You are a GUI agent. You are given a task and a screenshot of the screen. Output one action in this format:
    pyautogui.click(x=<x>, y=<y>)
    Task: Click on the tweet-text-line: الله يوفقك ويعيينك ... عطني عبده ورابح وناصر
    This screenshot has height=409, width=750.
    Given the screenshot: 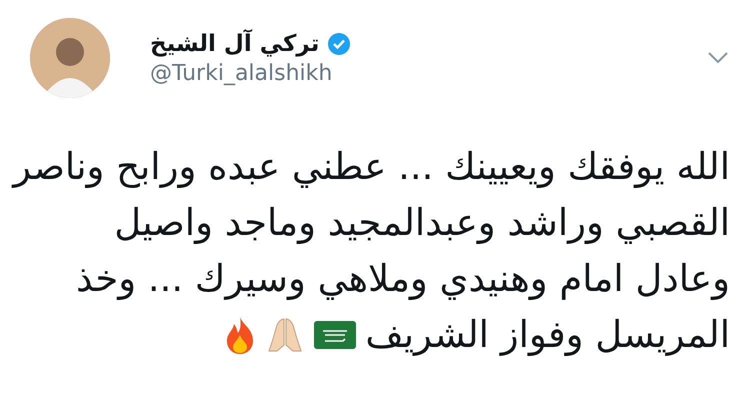 What is the action you would take?
    pyautogui.click(x=371, y=167)
    